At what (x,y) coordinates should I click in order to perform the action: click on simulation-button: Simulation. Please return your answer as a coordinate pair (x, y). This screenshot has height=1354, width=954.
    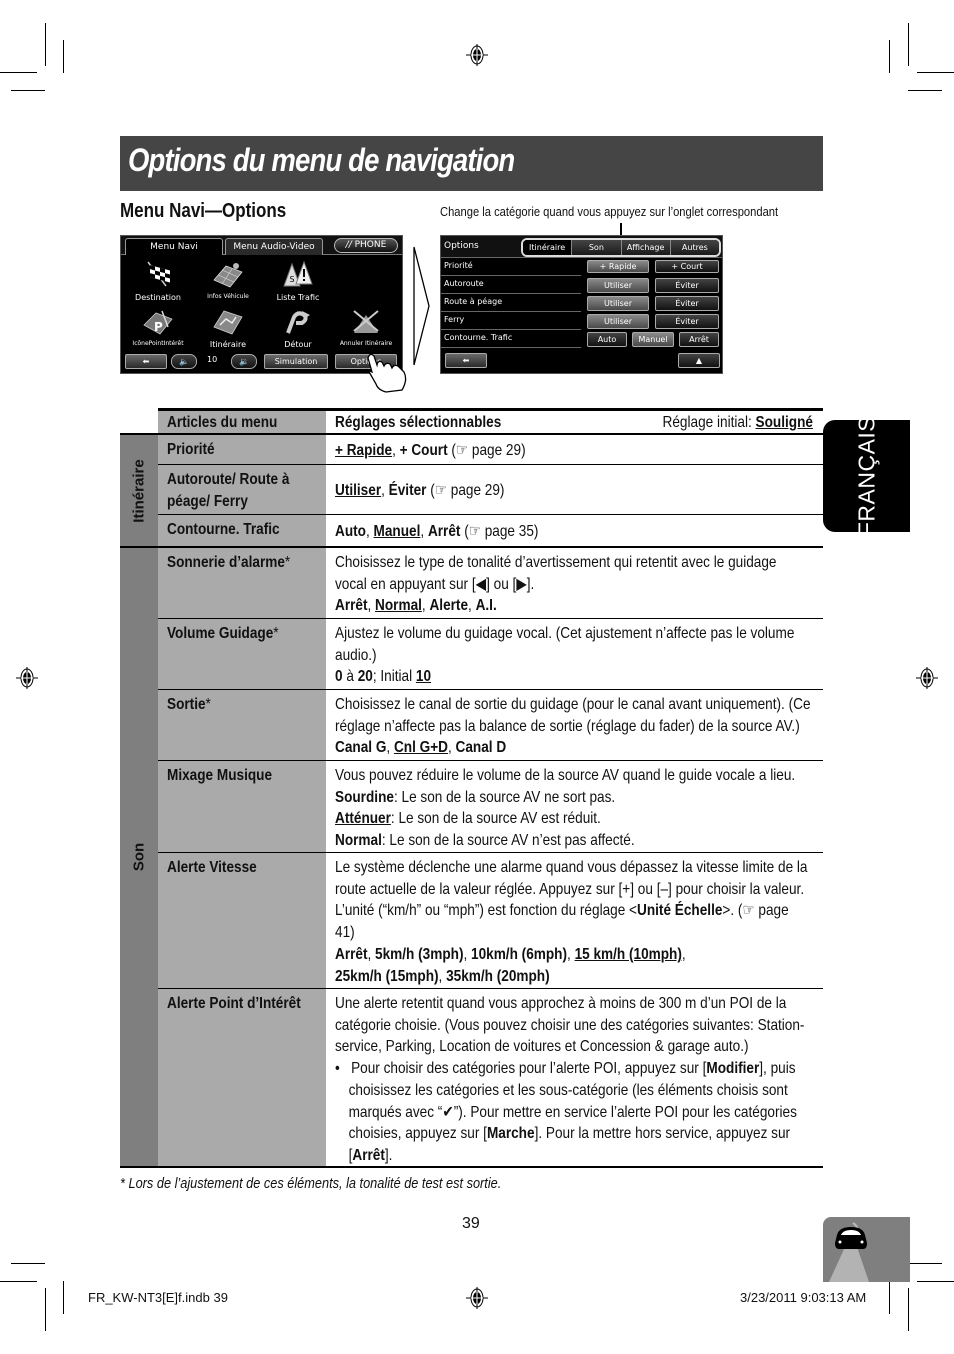
    Looking at the image, I should click on (296, 361).